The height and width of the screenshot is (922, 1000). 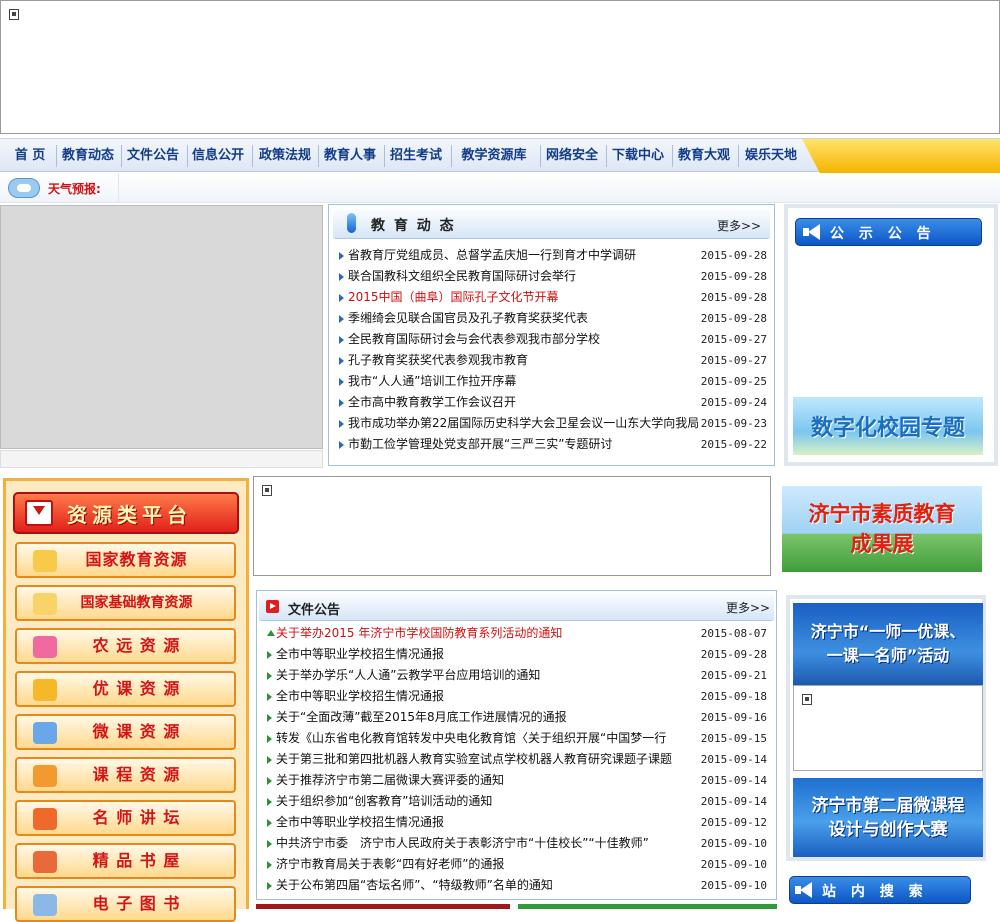 I want to click on nav-item-entertainment: 娱乐天地, so click(x=771, y=155).